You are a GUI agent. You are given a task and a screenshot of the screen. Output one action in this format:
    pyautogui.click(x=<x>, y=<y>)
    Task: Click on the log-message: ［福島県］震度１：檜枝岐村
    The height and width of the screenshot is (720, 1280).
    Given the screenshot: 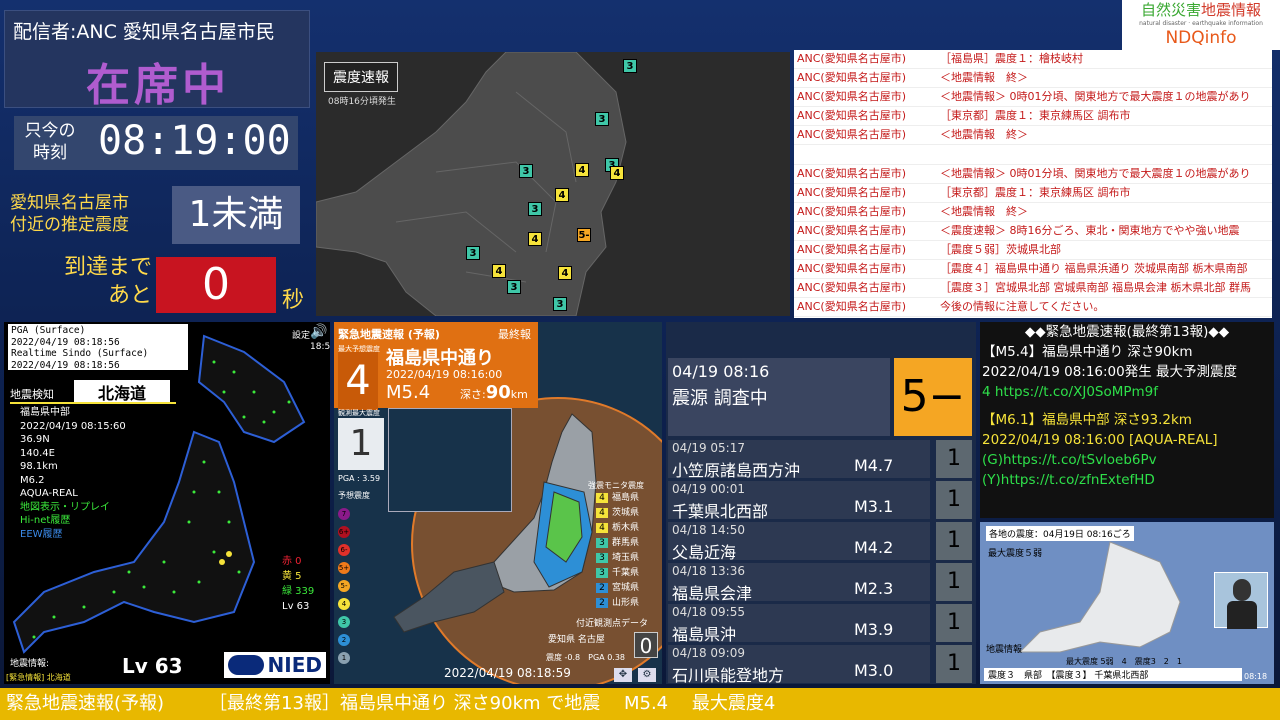 What is the action you would take?
    pyautogui.click(x=1011, y=58)
    